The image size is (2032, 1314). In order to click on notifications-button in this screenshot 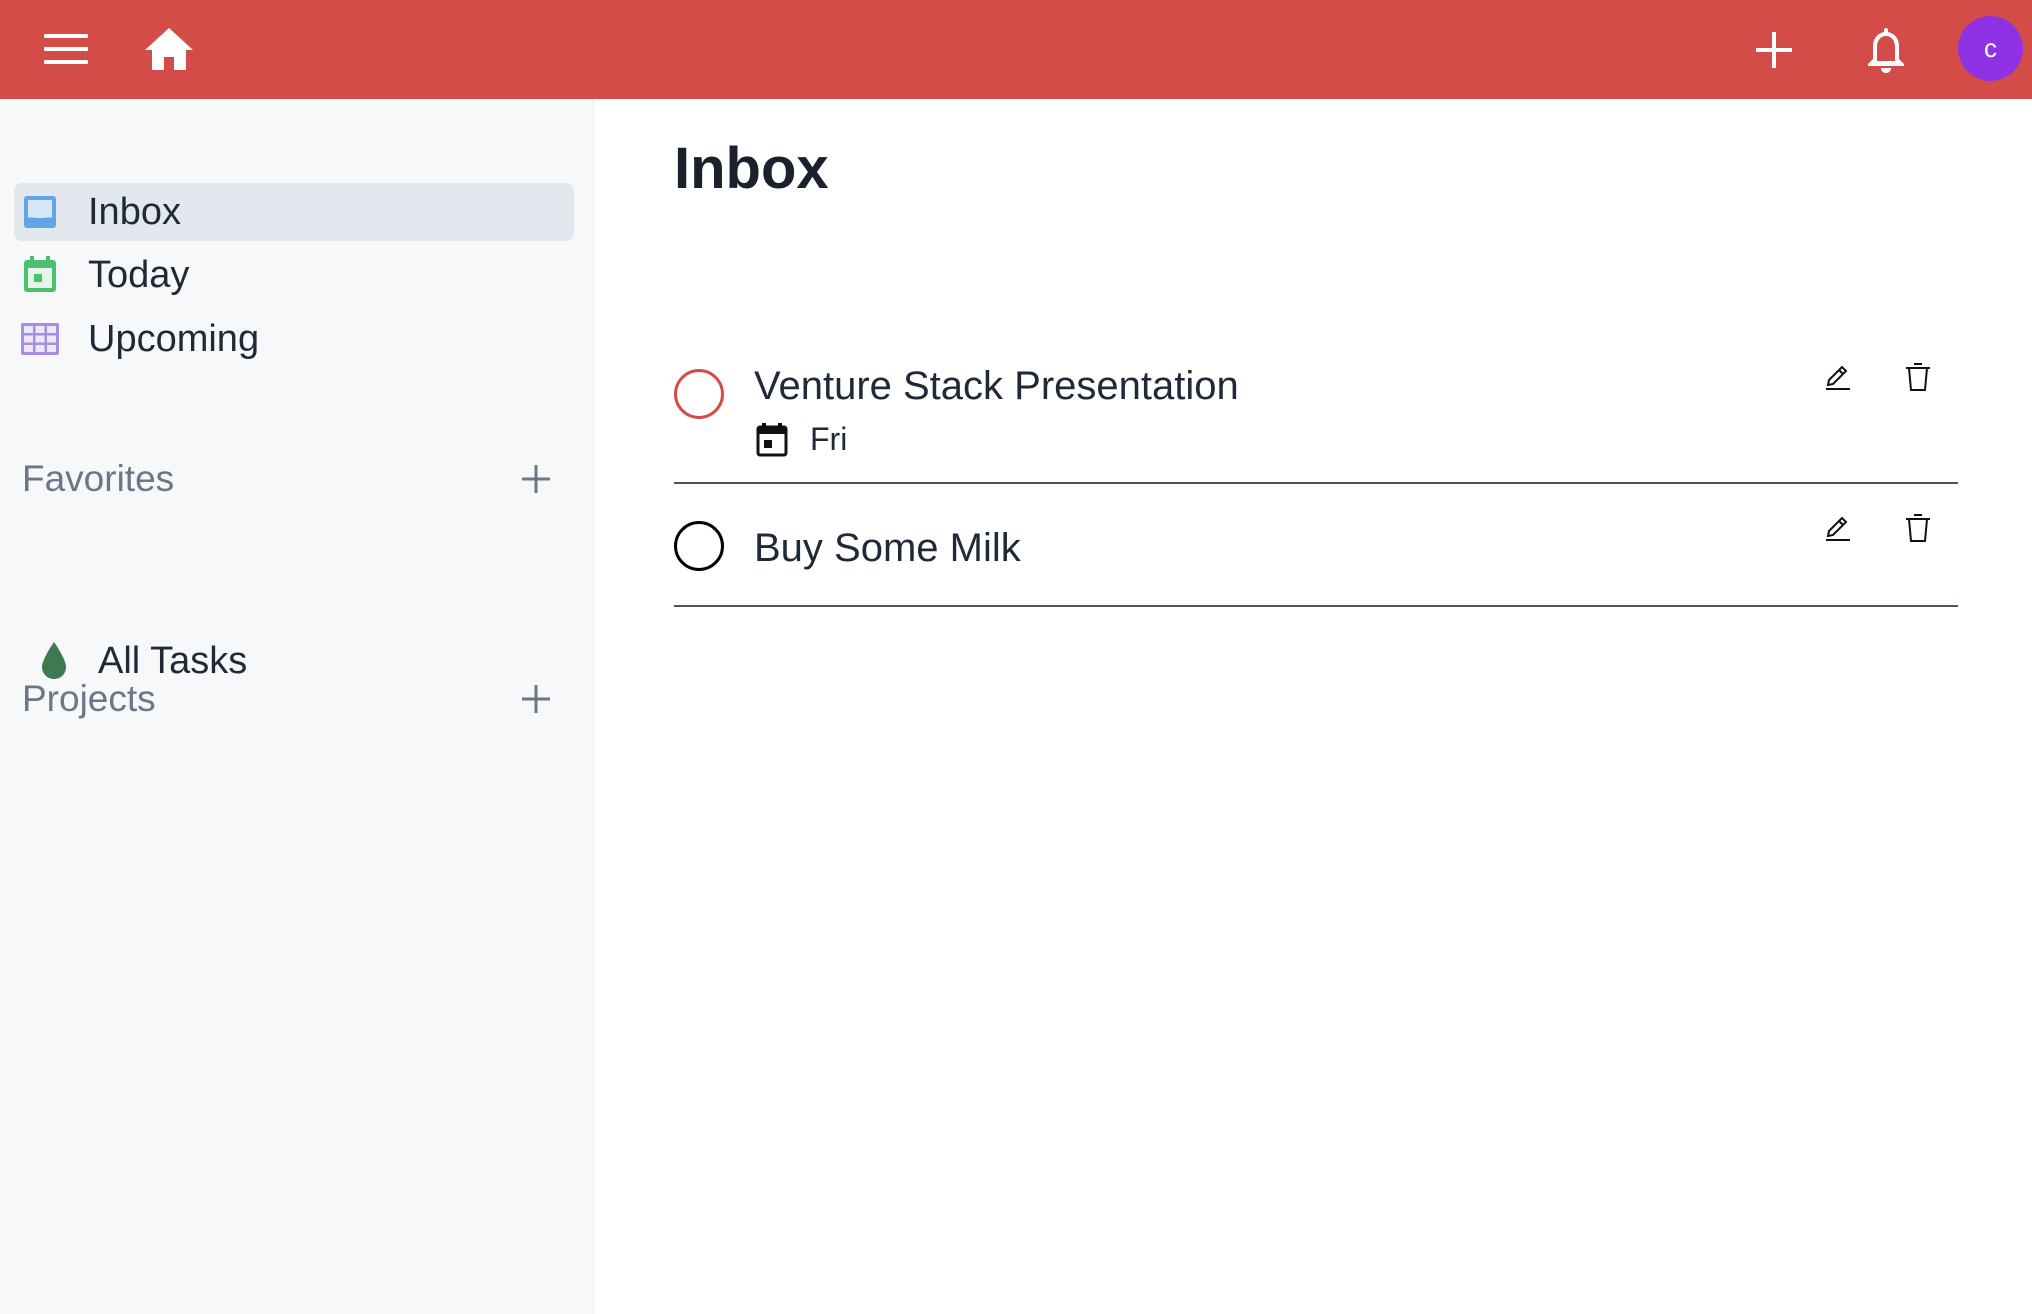, I will do `click(1886, 50)`.